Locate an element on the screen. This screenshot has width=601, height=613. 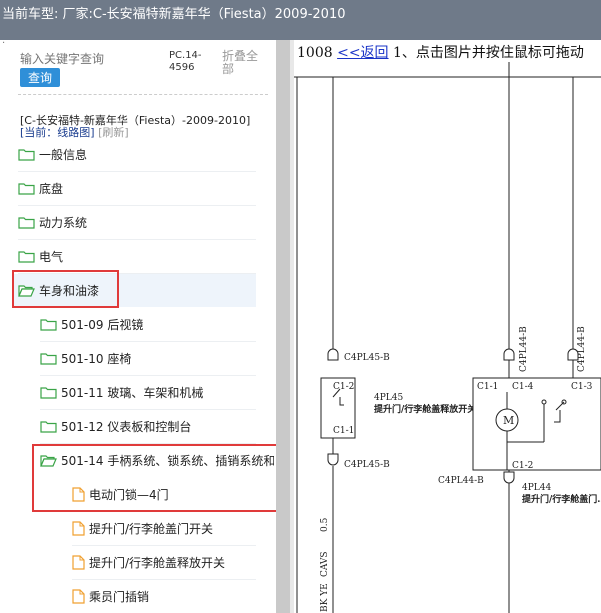
tree-item-label: 动力系统 is located at coordinates (63, 223).